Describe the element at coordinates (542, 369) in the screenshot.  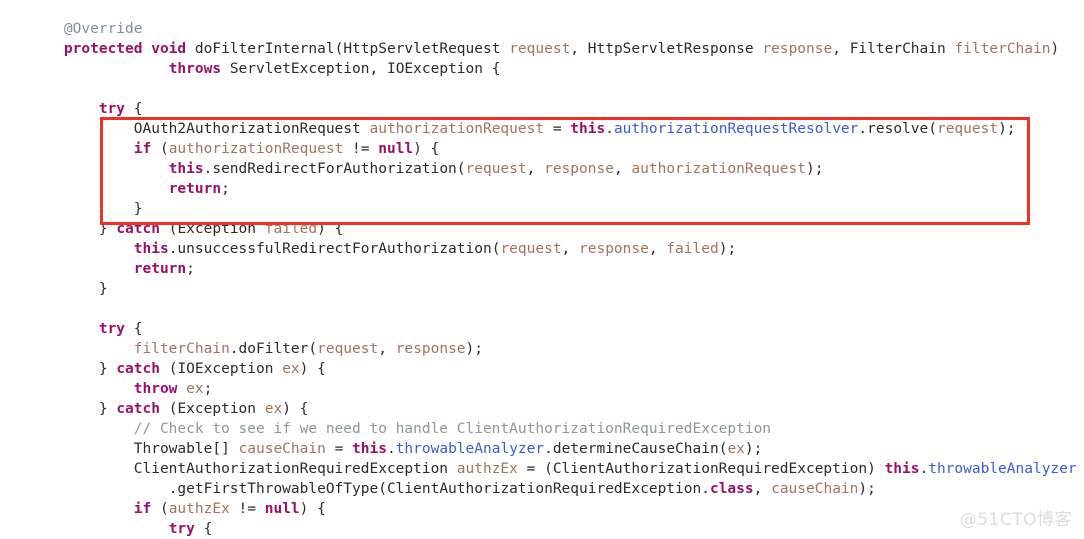
I see `code-line: } catch (IOException ex) {` at that location.